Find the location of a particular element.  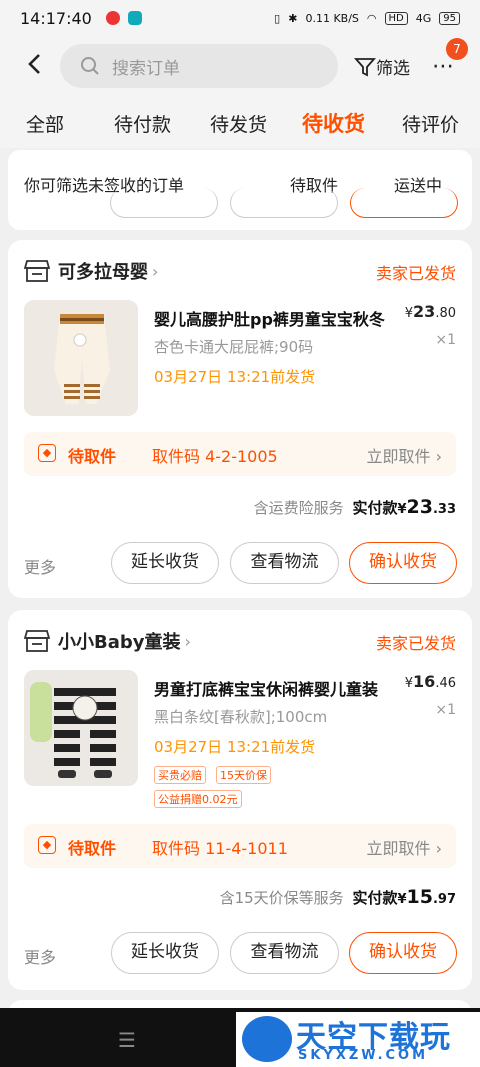

order-total: 含运费险服务 实付款¥23.33 is located at coordinates (354, 507).